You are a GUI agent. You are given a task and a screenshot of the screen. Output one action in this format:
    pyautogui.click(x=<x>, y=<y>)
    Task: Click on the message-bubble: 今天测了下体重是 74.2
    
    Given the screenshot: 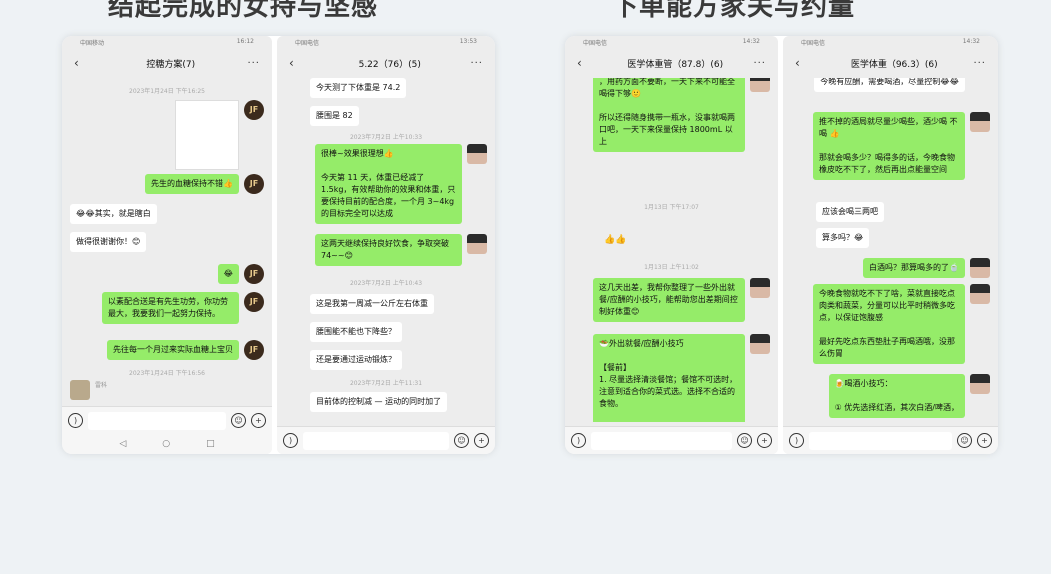 What is the action you would take?
    pyautogui.click(x=358, y=88)
    